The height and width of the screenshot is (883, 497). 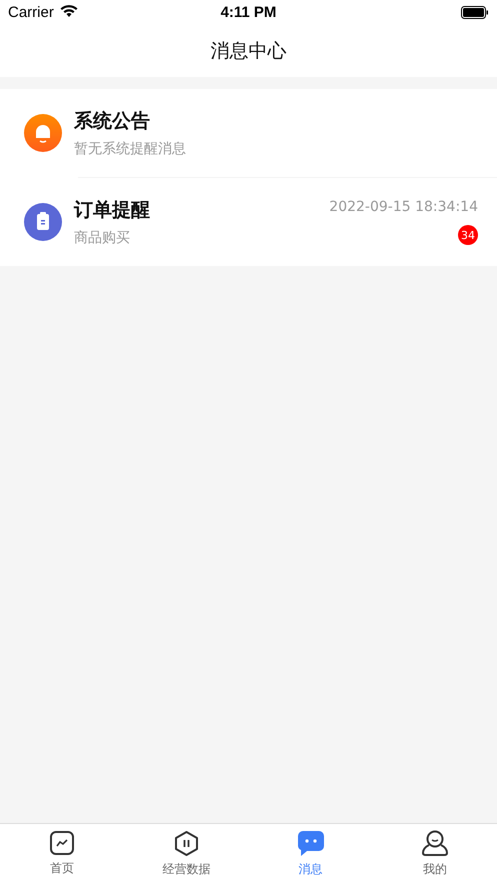 What do you see at coordinates (31, 12) in the screenshot?
I see `carrier-label: Carrier` at bounding box center [31, 12].